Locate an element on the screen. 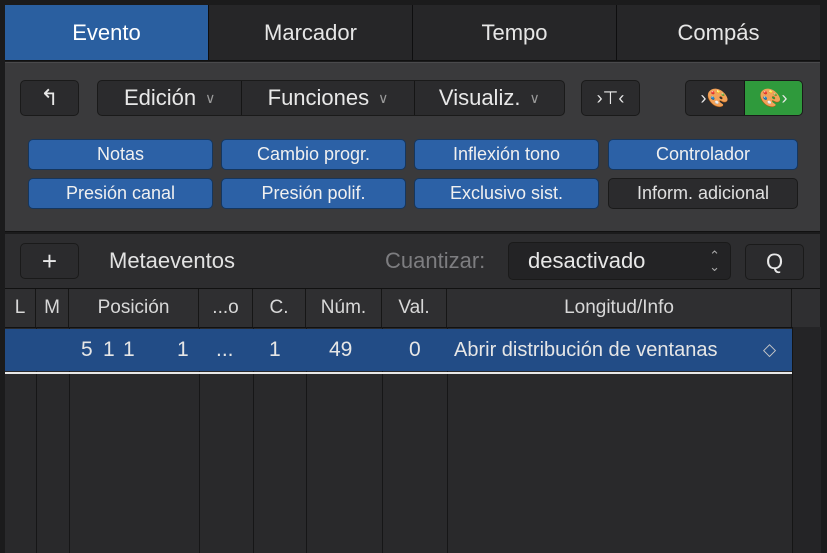 The height and width of the screenshot is (553, 827). column-header-numero: Núm. is located at coordinates (344, 308).